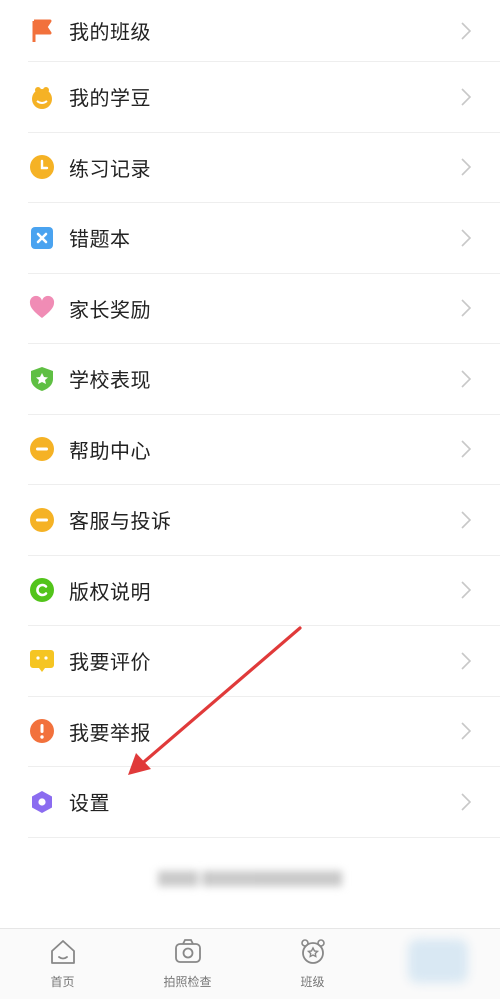 The height and width of the screenshot is (999, 500). I want to click on tab-photo-check: 拍照检查, so click(187, 964).